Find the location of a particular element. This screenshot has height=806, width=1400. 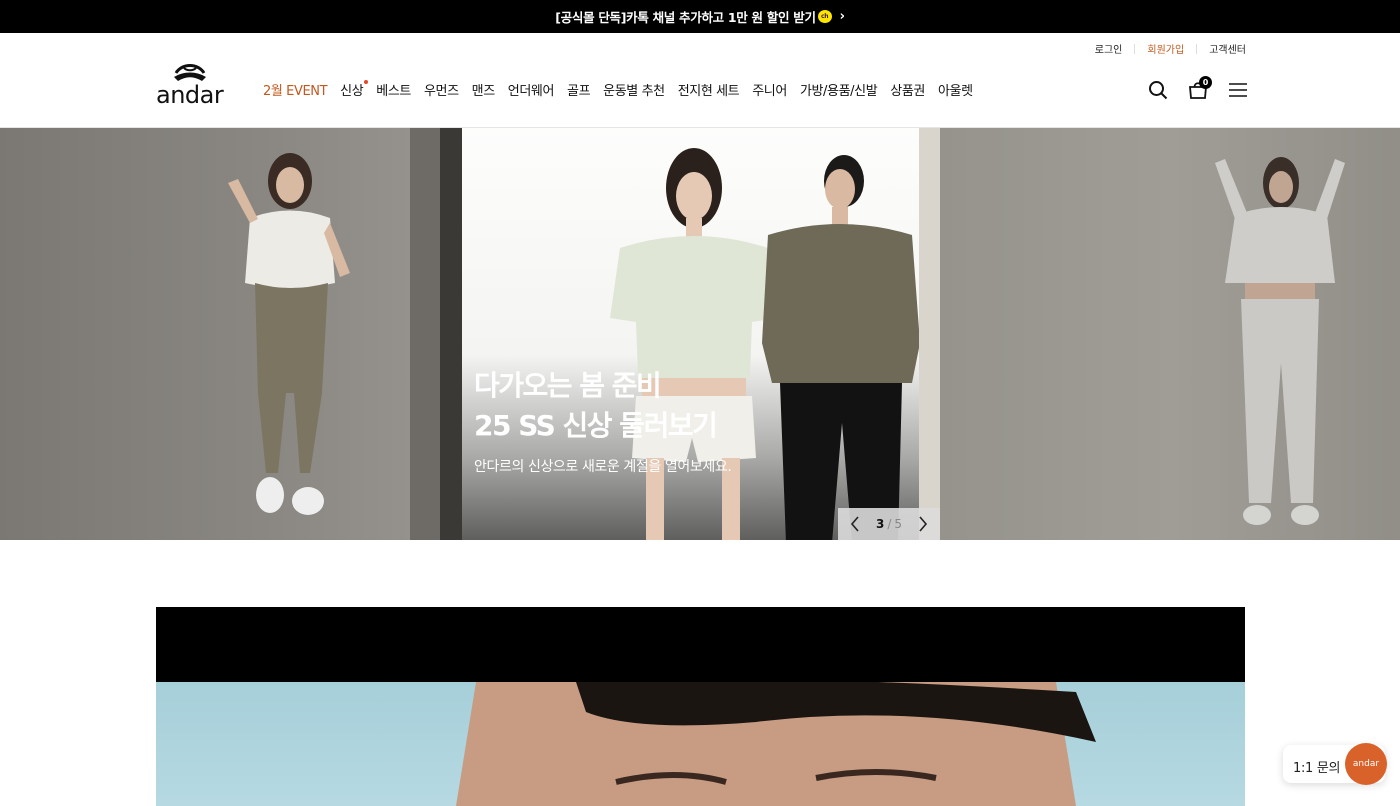

hero-title-line1: 다가오는 봄 준비 is located at coordinates (568, 385).